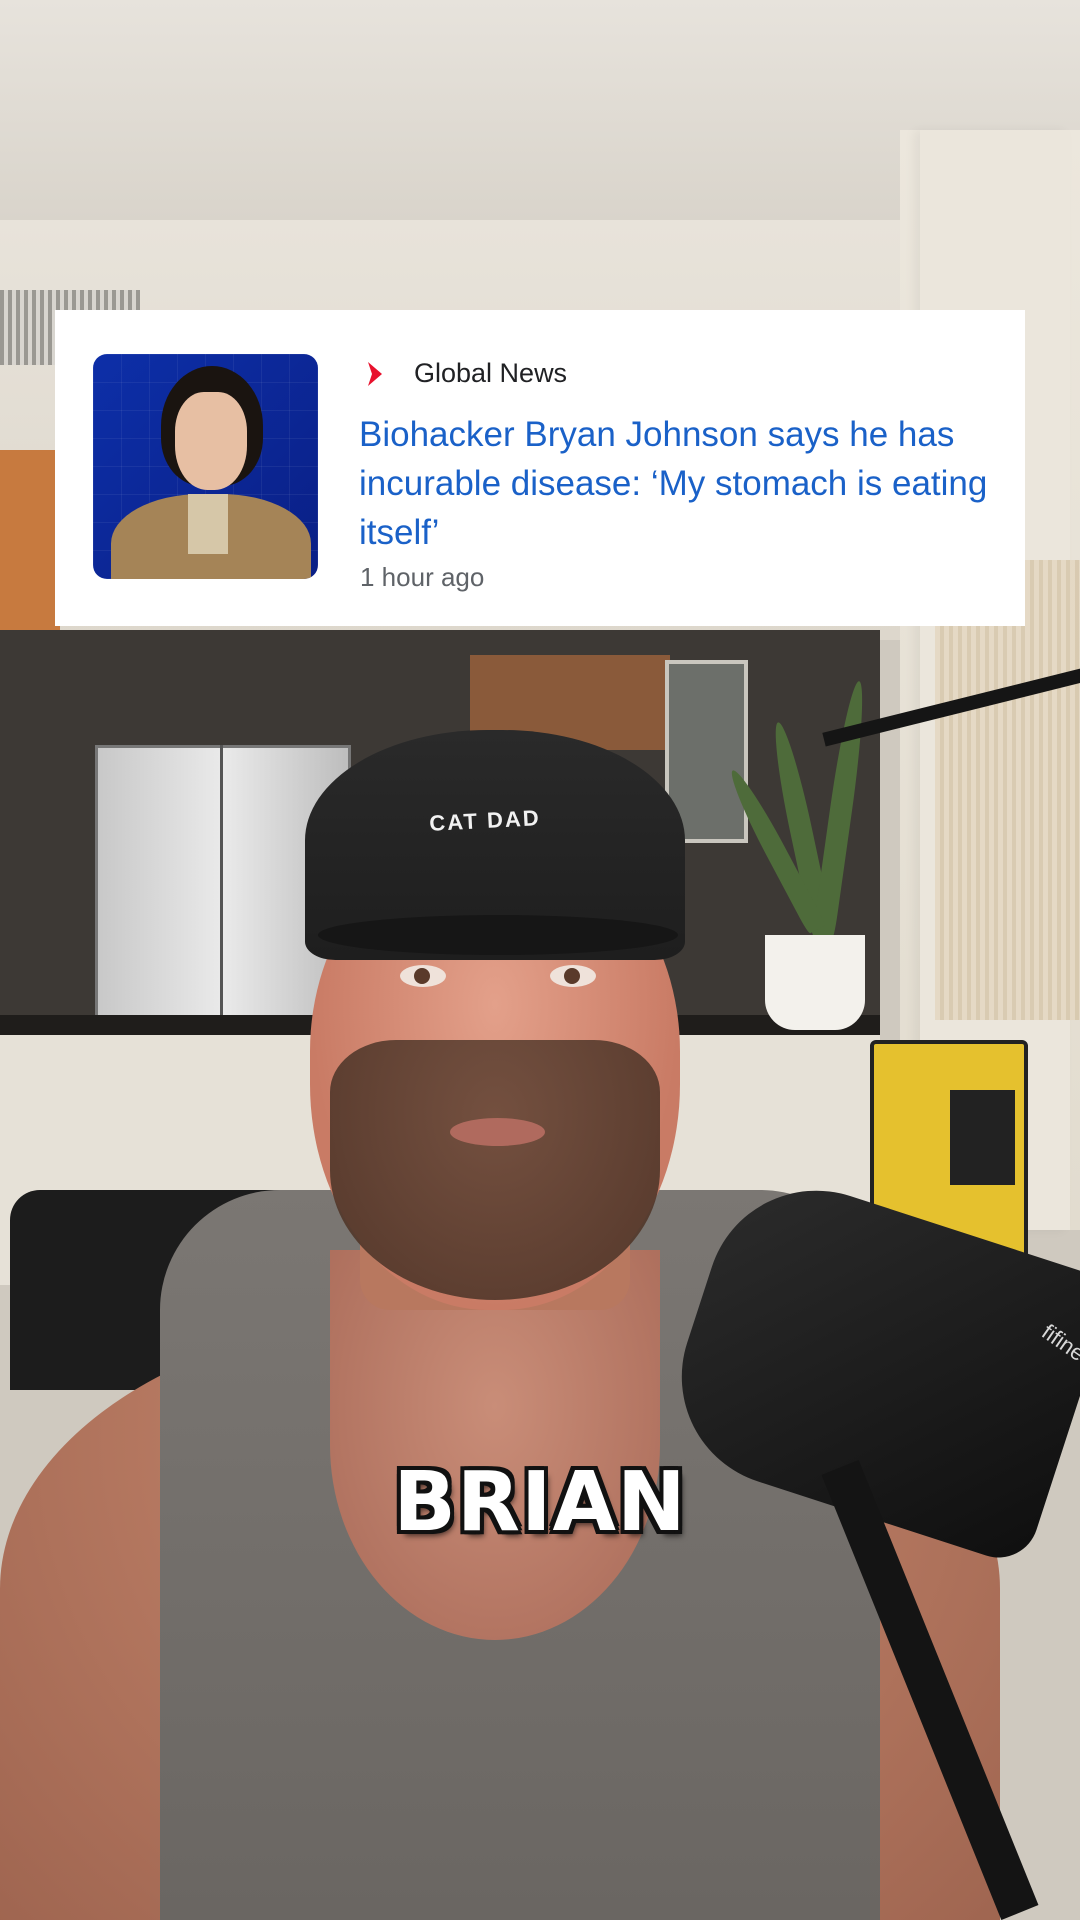 The image size is (1080, 1920). What do you see at coordinates (30, 540) in the screenshot?
I see `orange-wall-panel` at bounding box center [30, 540].